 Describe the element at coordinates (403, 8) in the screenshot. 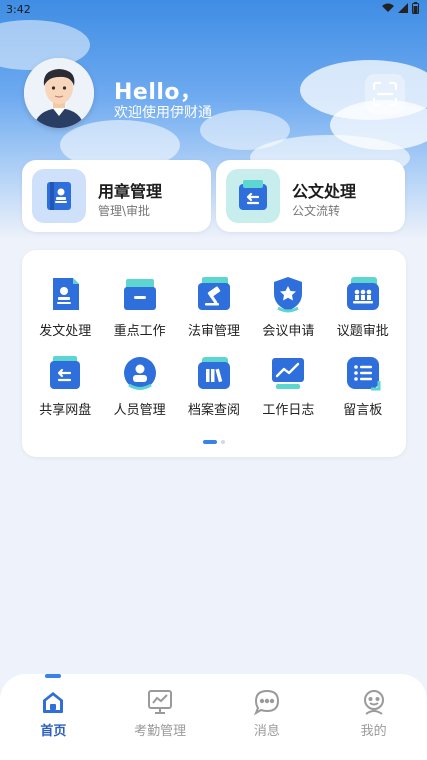

I see `signal-icon` at that location.